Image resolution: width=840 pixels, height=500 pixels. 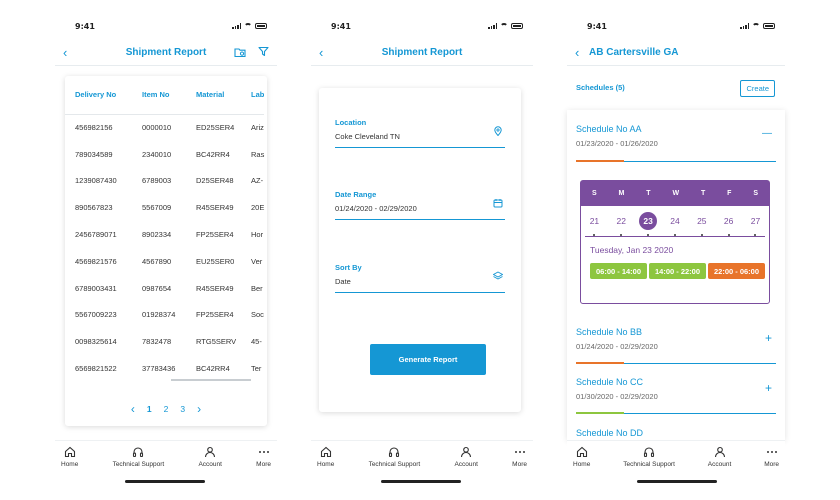 I want to click on signal-icon, so click(x=492, y=26).